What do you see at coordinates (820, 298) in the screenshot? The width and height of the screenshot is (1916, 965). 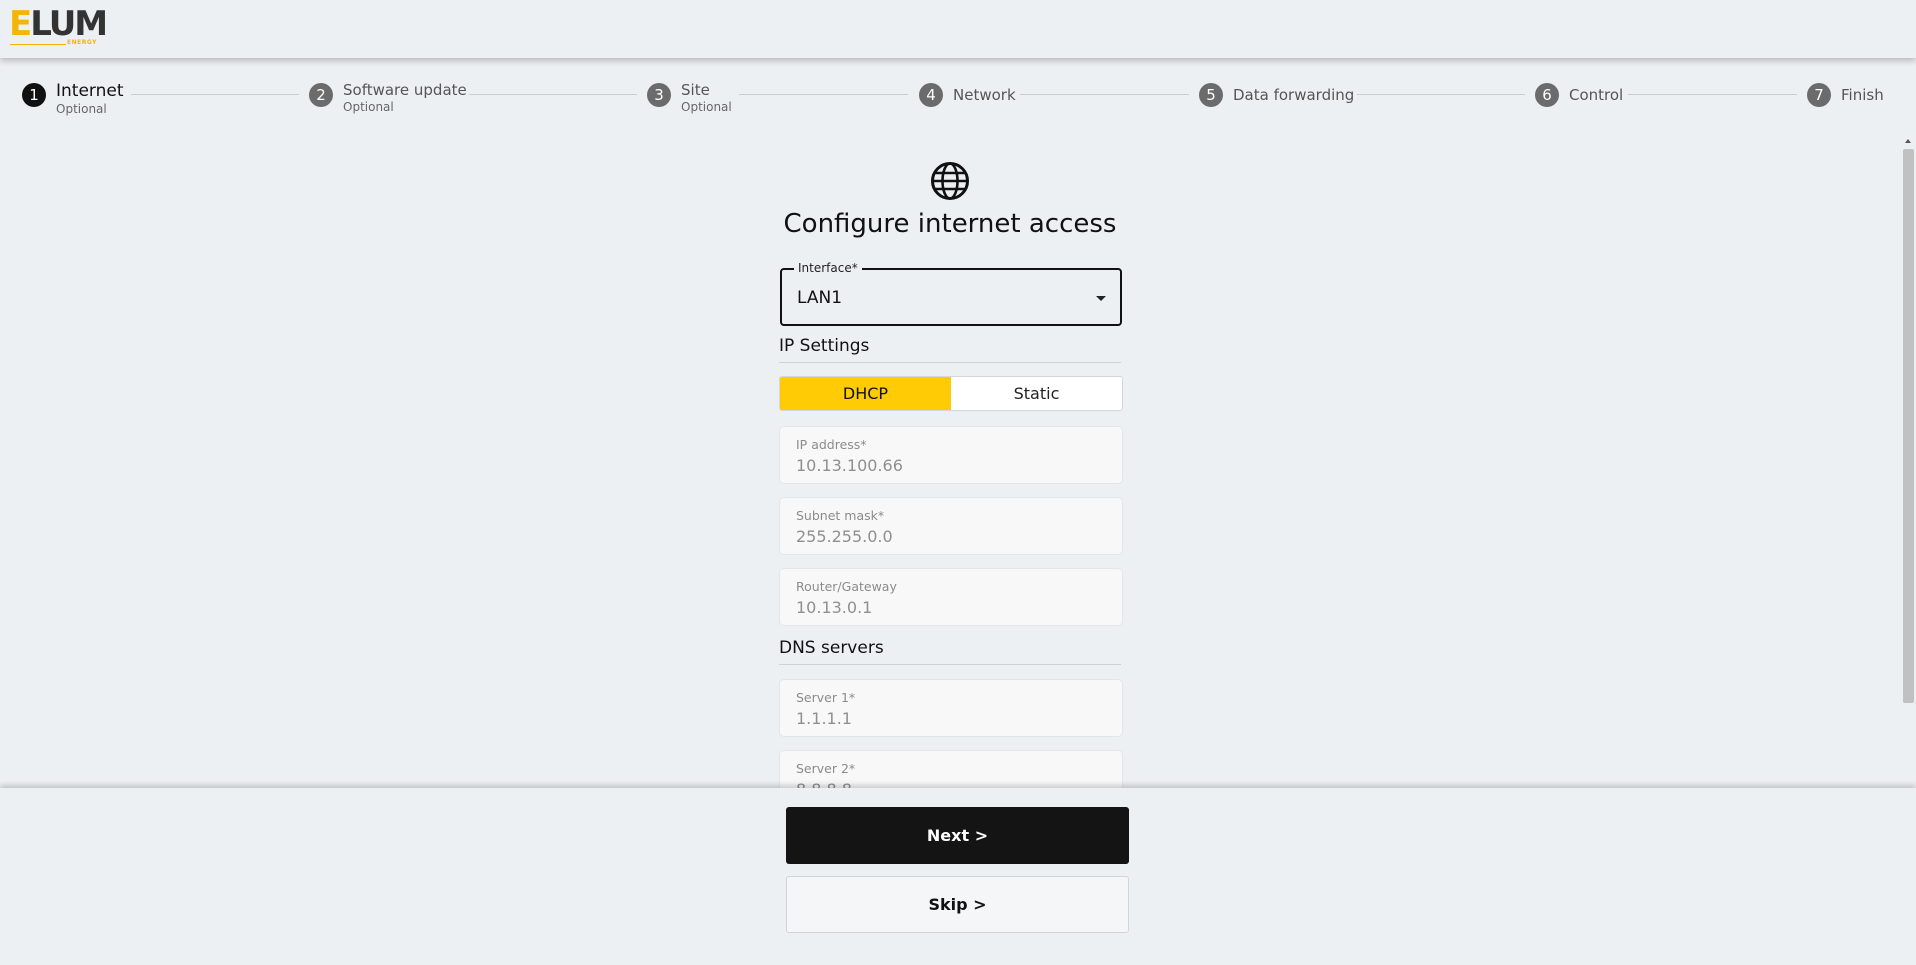 I see `interface-value: LAN1` at bounding box center [820, 298].